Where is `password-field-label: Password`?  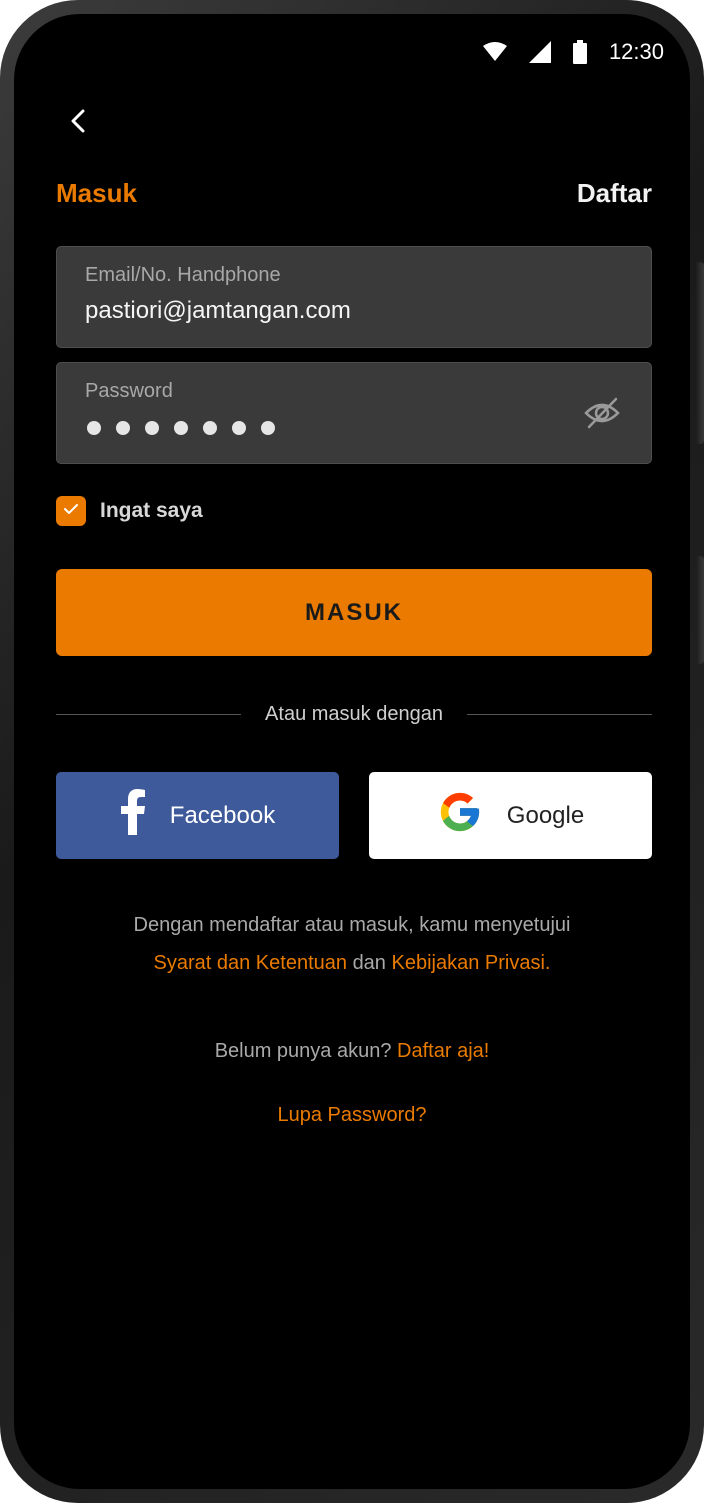
password-field-label: Password is located at coordinates (129, 391).